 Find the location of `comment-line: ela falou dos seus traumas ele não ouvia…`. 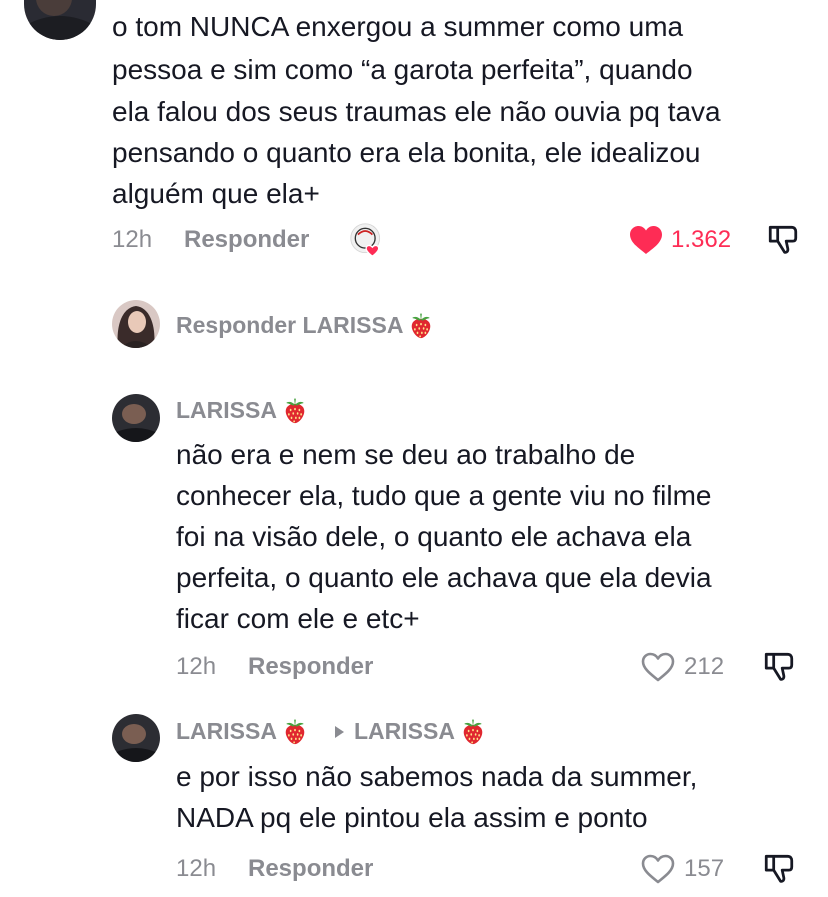

comment-line: ela falou dos seus traumas ele não ouvia… is located at coordinates (416, 111).